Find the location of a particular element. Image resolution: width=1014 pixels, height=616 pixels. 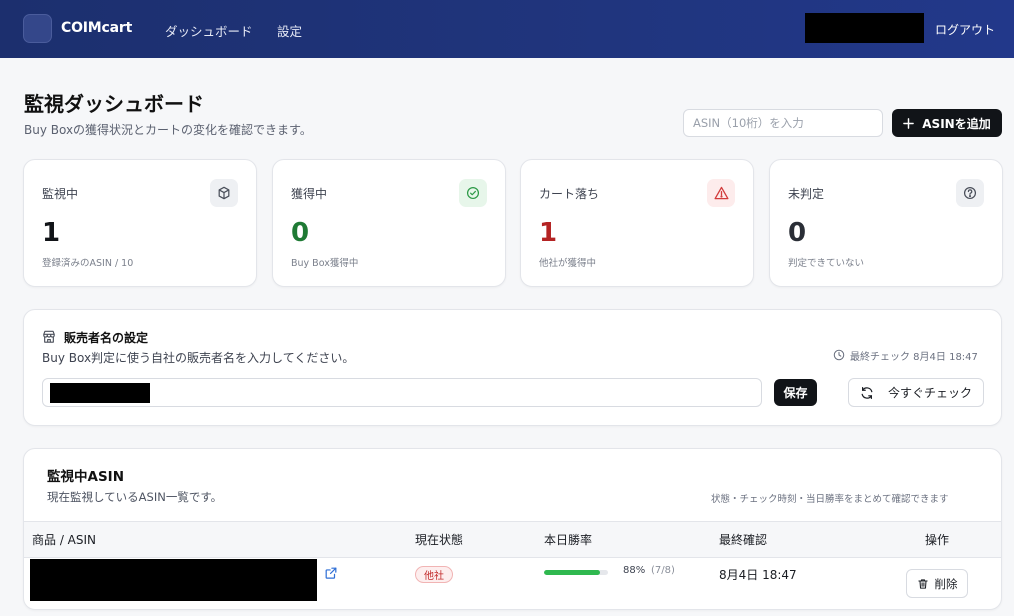

win-rate-percent: 88% is located at coordinates (634, 570).